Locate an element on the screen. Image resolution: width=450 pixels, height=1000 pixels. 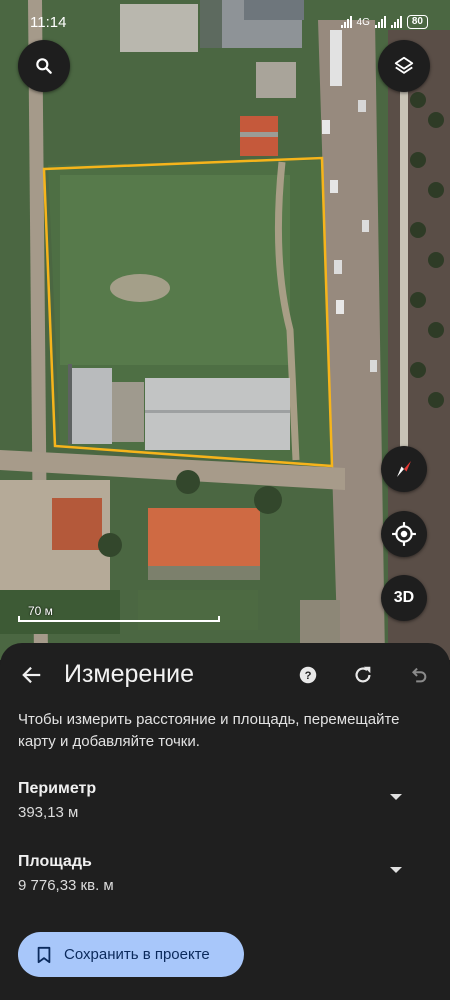
back-button is located at coordinates (32, 675).